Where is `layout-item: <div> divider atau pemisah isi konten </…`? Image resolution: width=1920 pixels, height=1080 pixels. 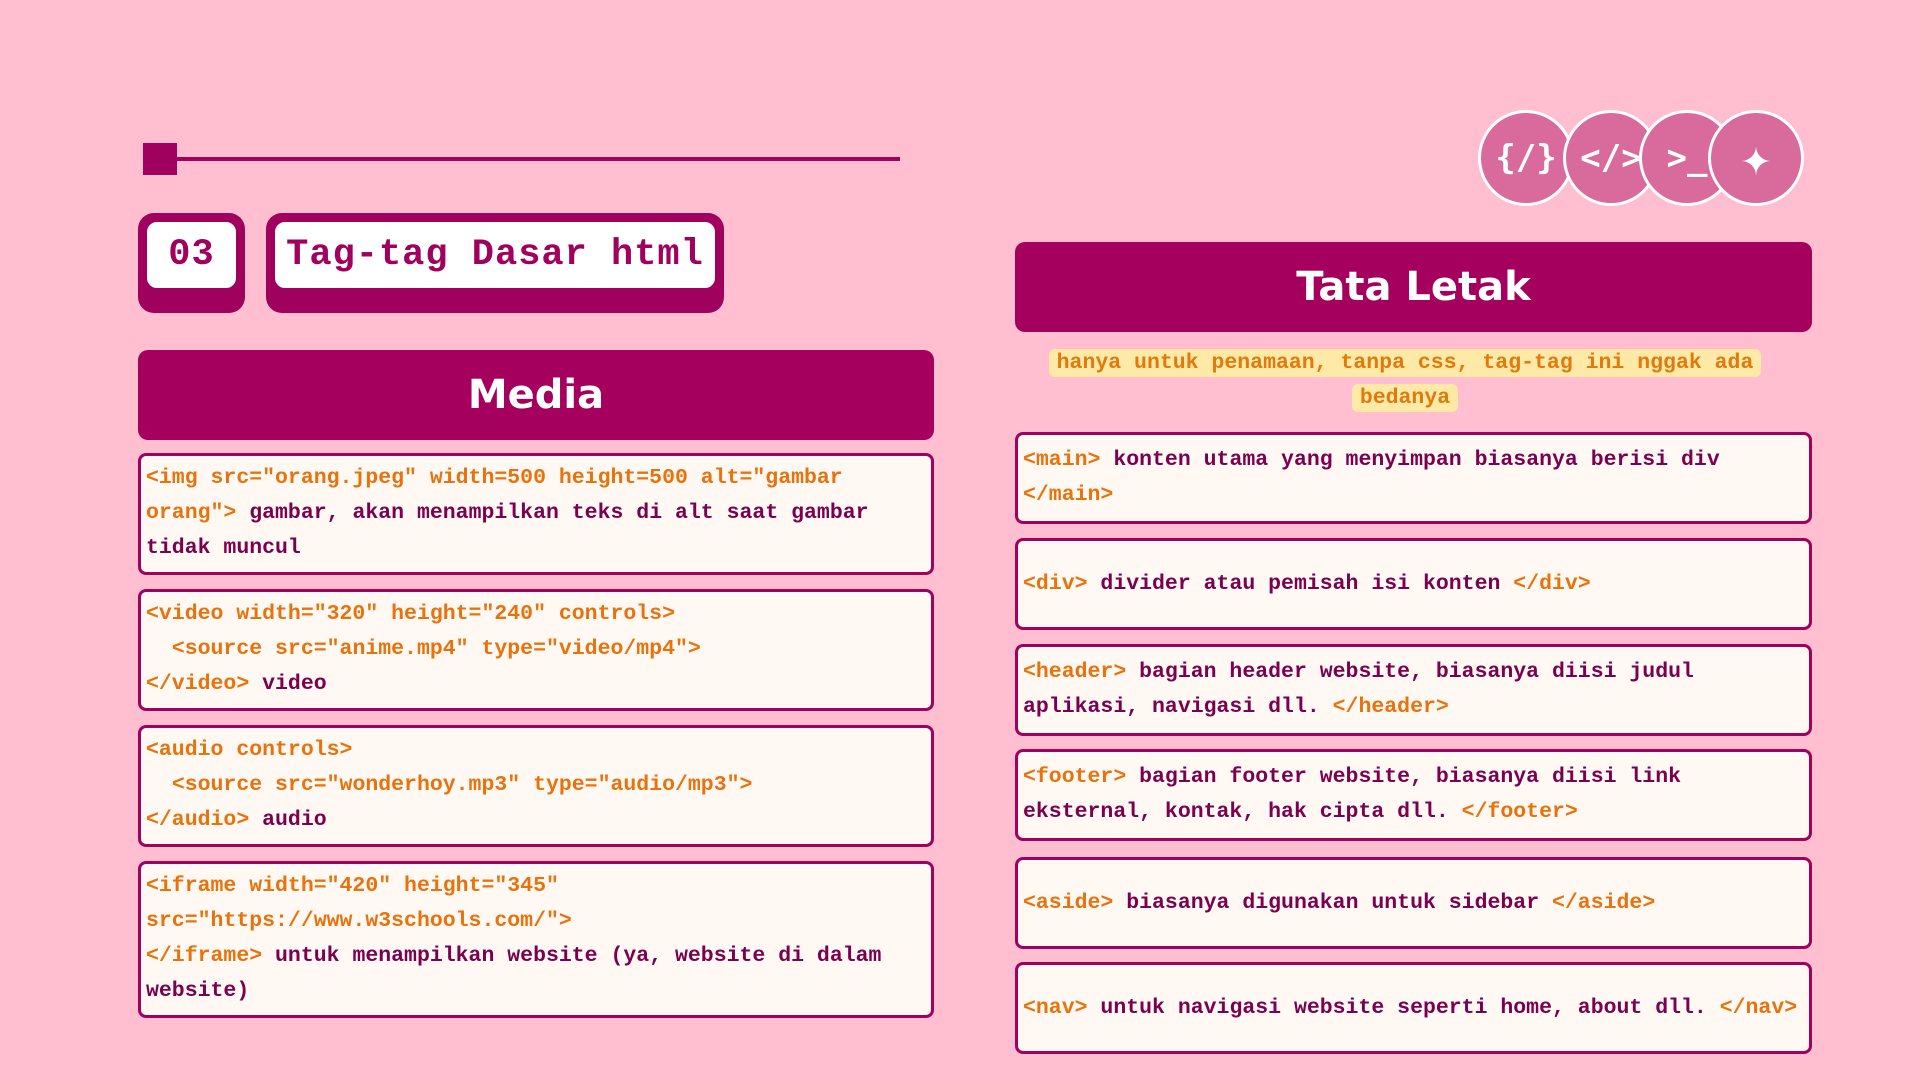
layout-item: <div> divider atau pemisah isi konten </… is located at coordinates (1413, 584).